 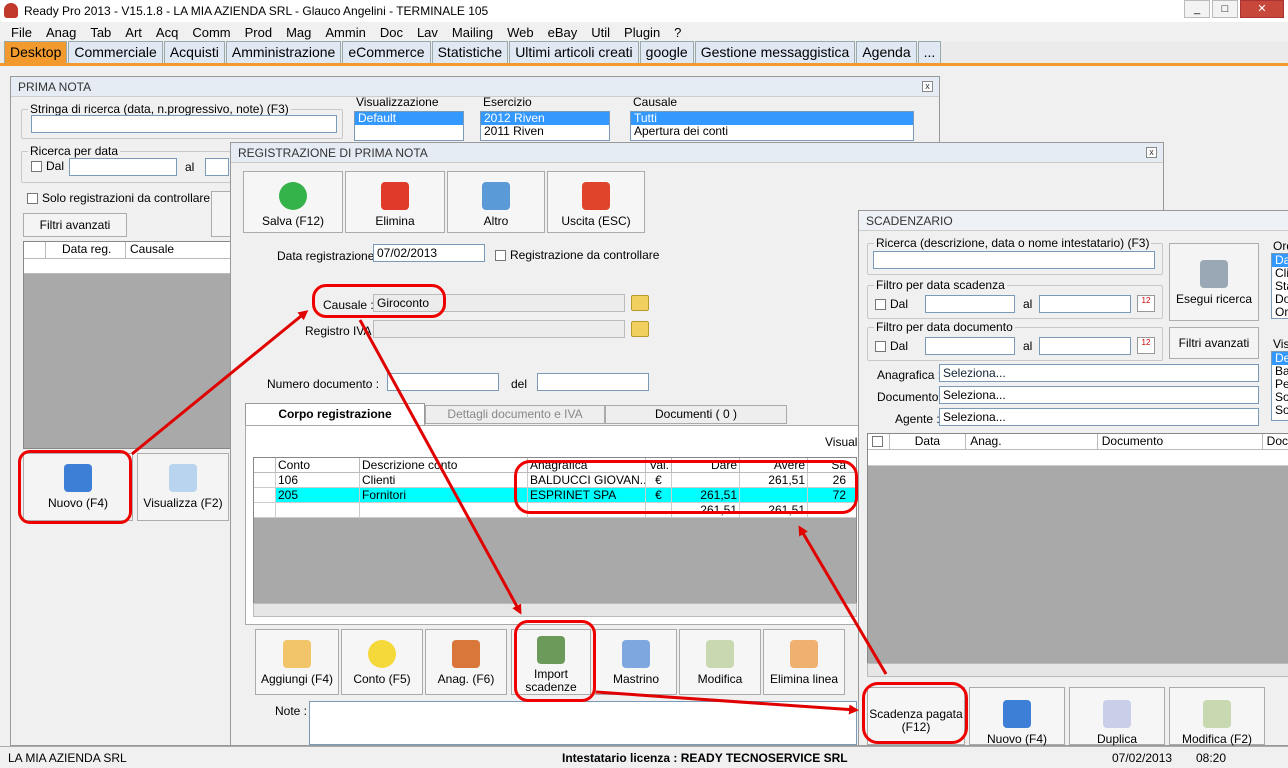 I want to click on status-date: 07/02/2013, so click(x=1142, y=758).